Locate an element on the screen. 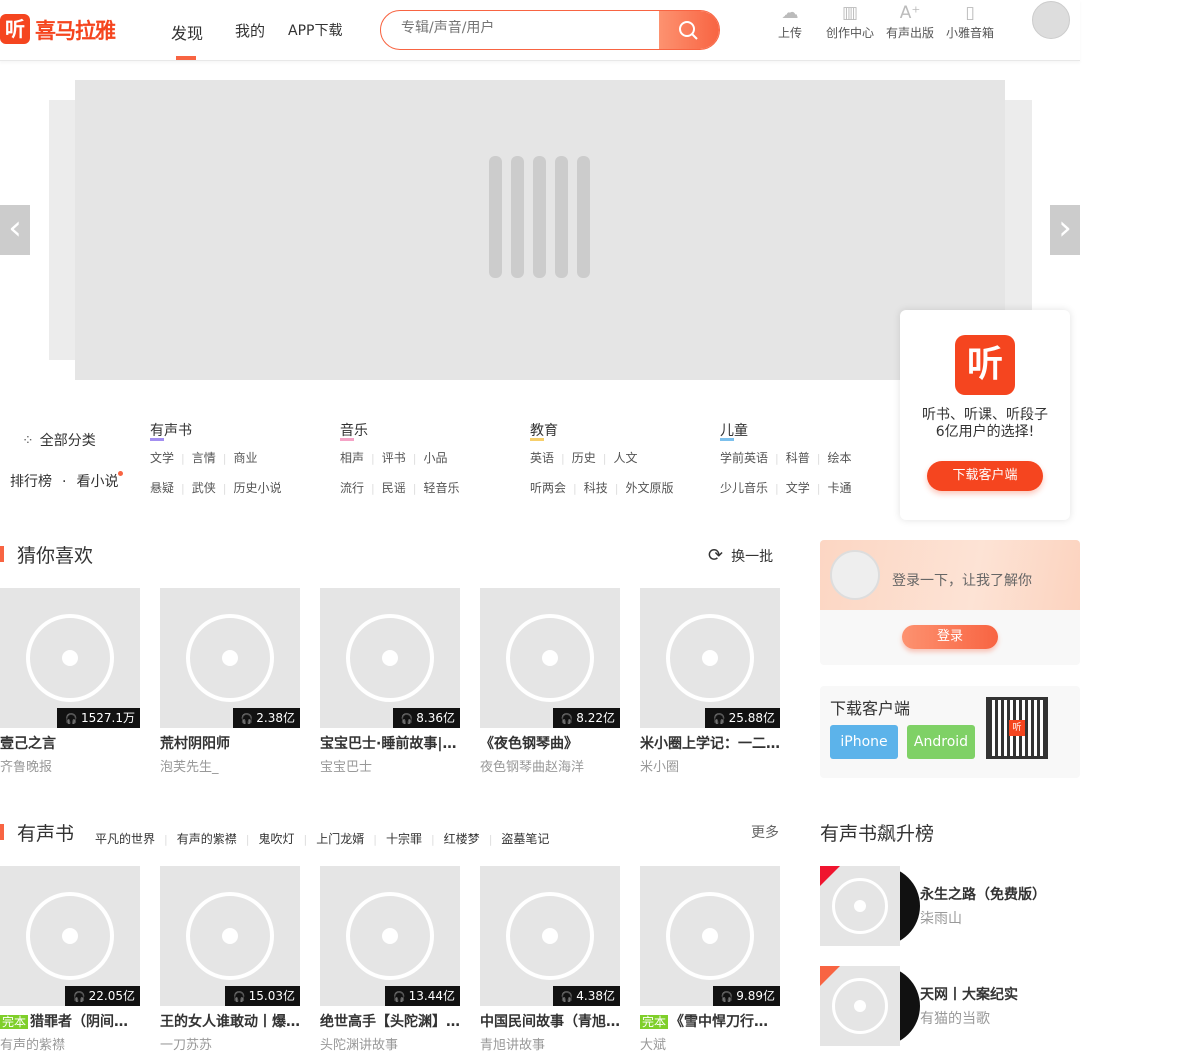  album-cover: 🎧 8.22亿 is located at coordinates (550, 658).